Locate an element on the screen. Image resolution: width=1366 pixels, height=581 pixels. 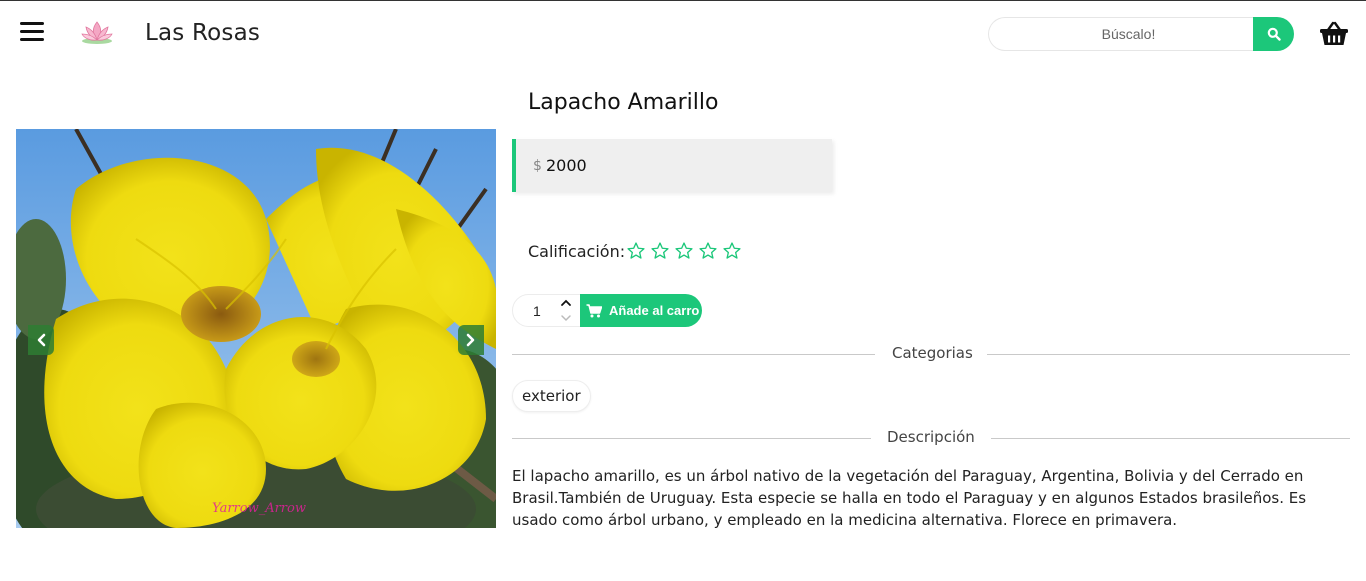
categories-heading: Categorias is located at coordinates (932, 353).